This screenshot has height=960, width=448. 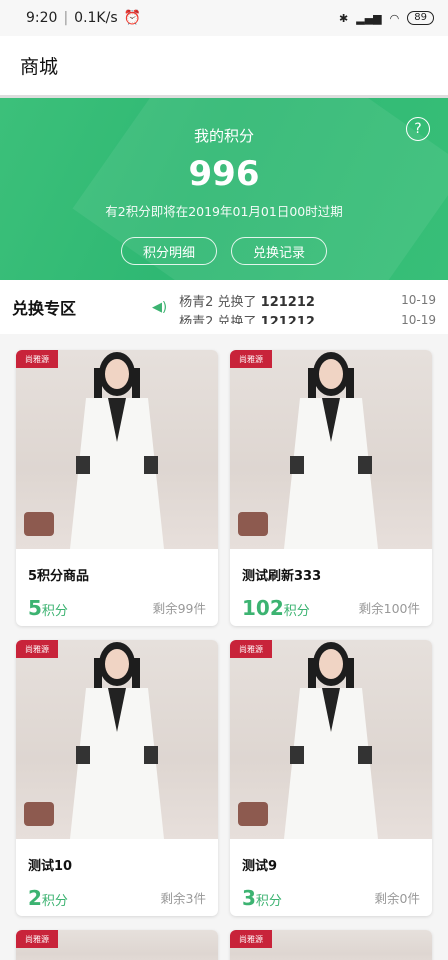 I want to click on alarm-icon: ⏰, so click(x=132, y=18).